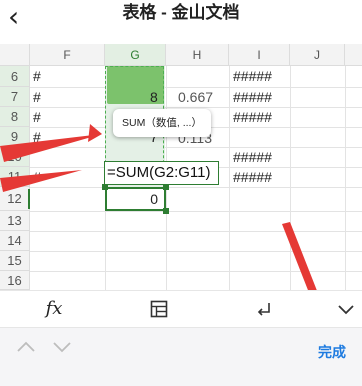  I want to click on done-button: 完成, so click(332, 352).